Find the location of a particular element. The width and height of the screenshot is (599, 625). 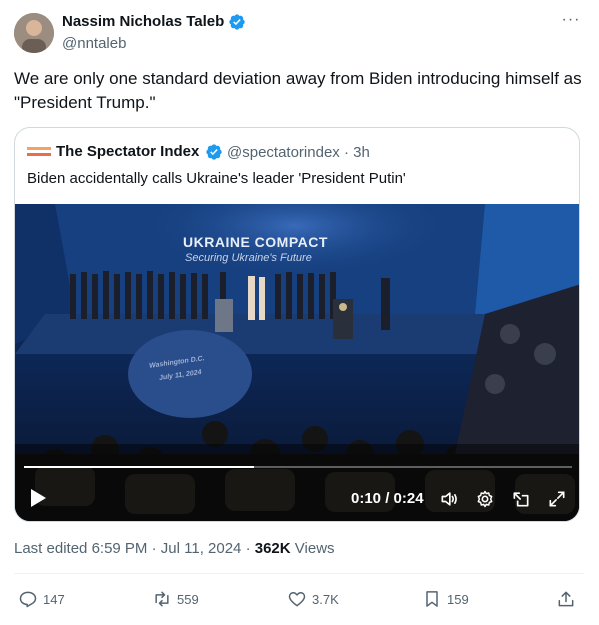

volume-icon is located at coordinates (449, 499).